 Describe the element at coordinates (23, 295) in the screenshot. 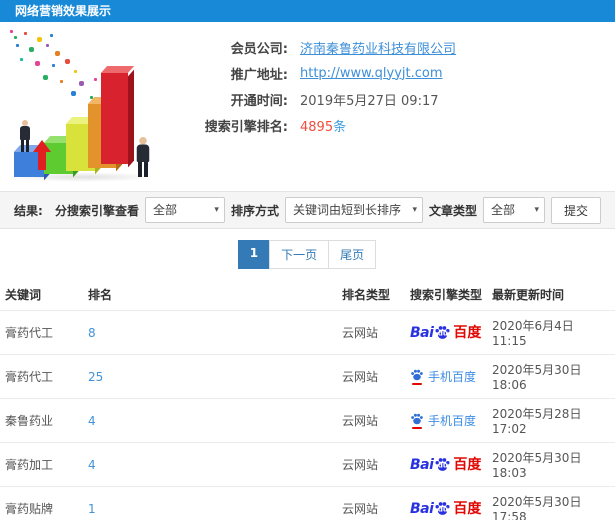

I see `col-header-keyword: 关键词` at that location.